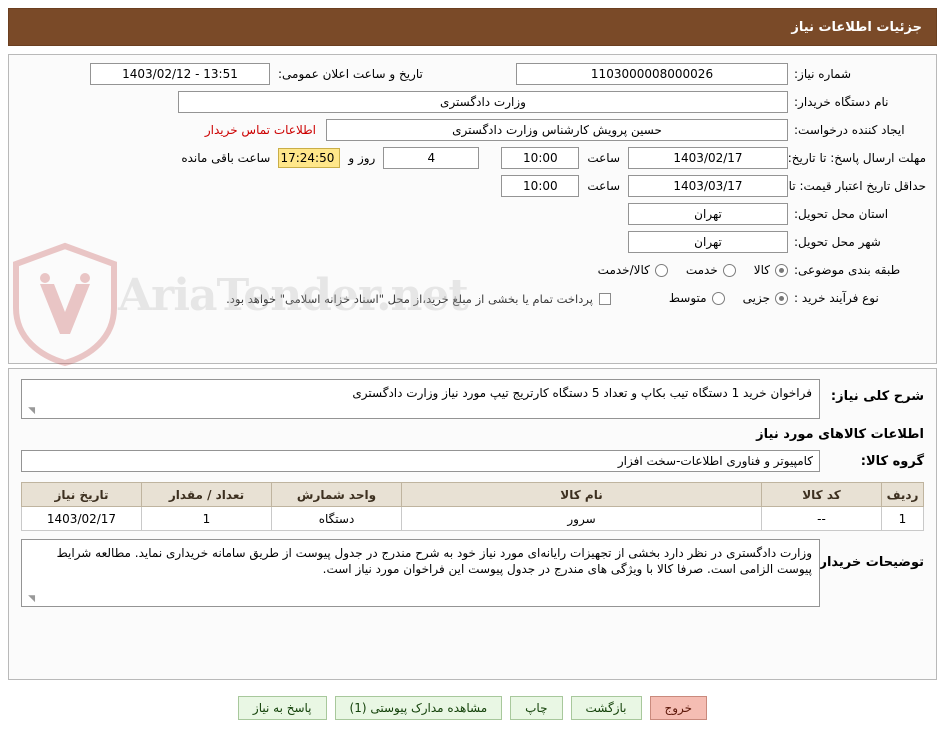  Describe the element at coordinates (856, 158) in the screenshot. I see `response-deadline-label: مهلت ارسال پاسخ: تا تاریخ:` at that location.